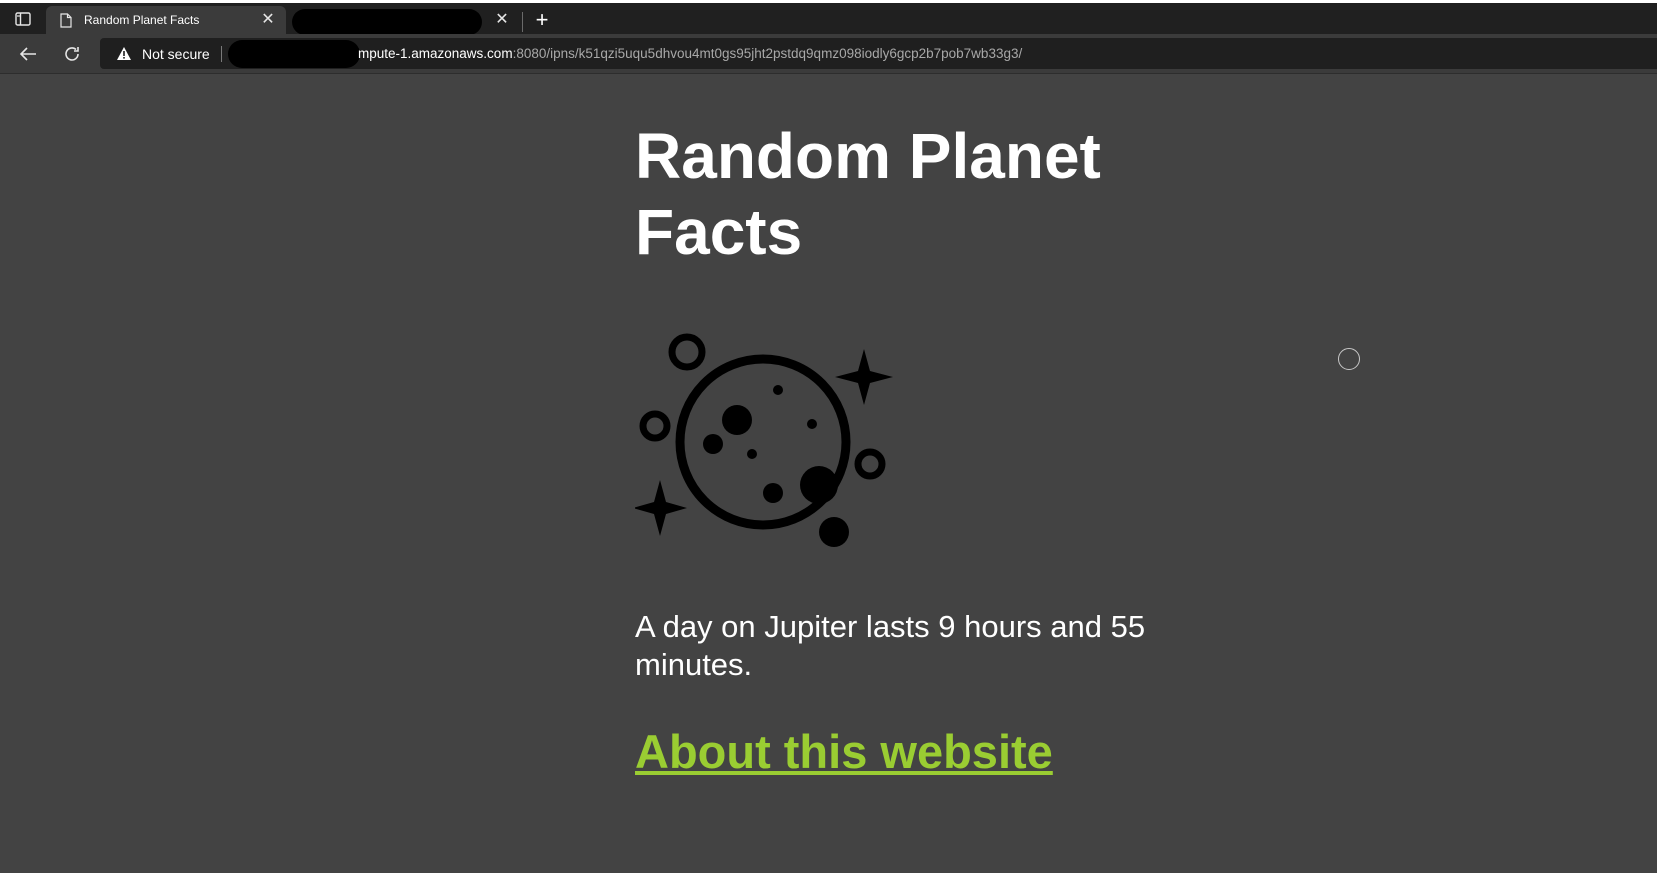 This screenshot has height=873, width=1657. I want to click on about-website-link: About this website, so click(844, 751).